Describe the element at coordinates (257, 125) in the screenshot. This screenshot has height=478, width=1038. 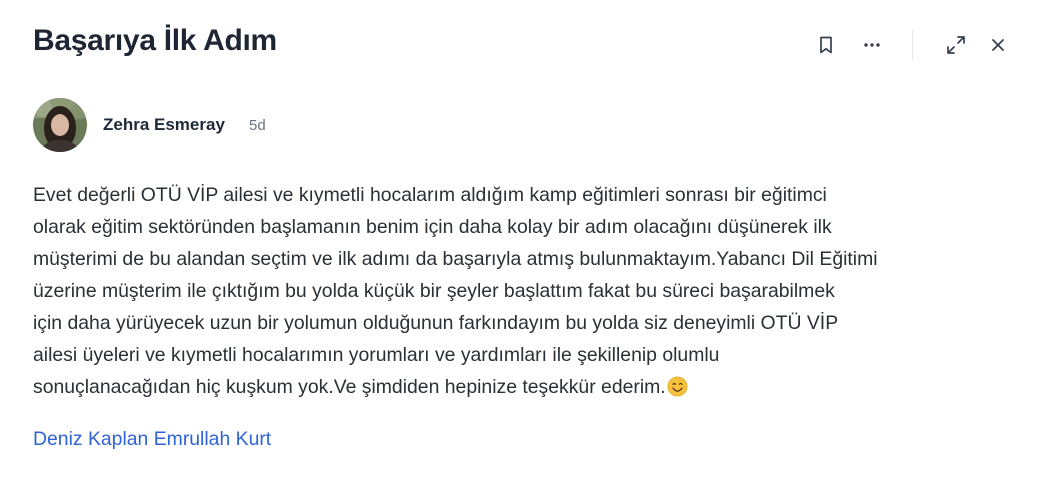
I see `post-timestamp: 5d` at that location.